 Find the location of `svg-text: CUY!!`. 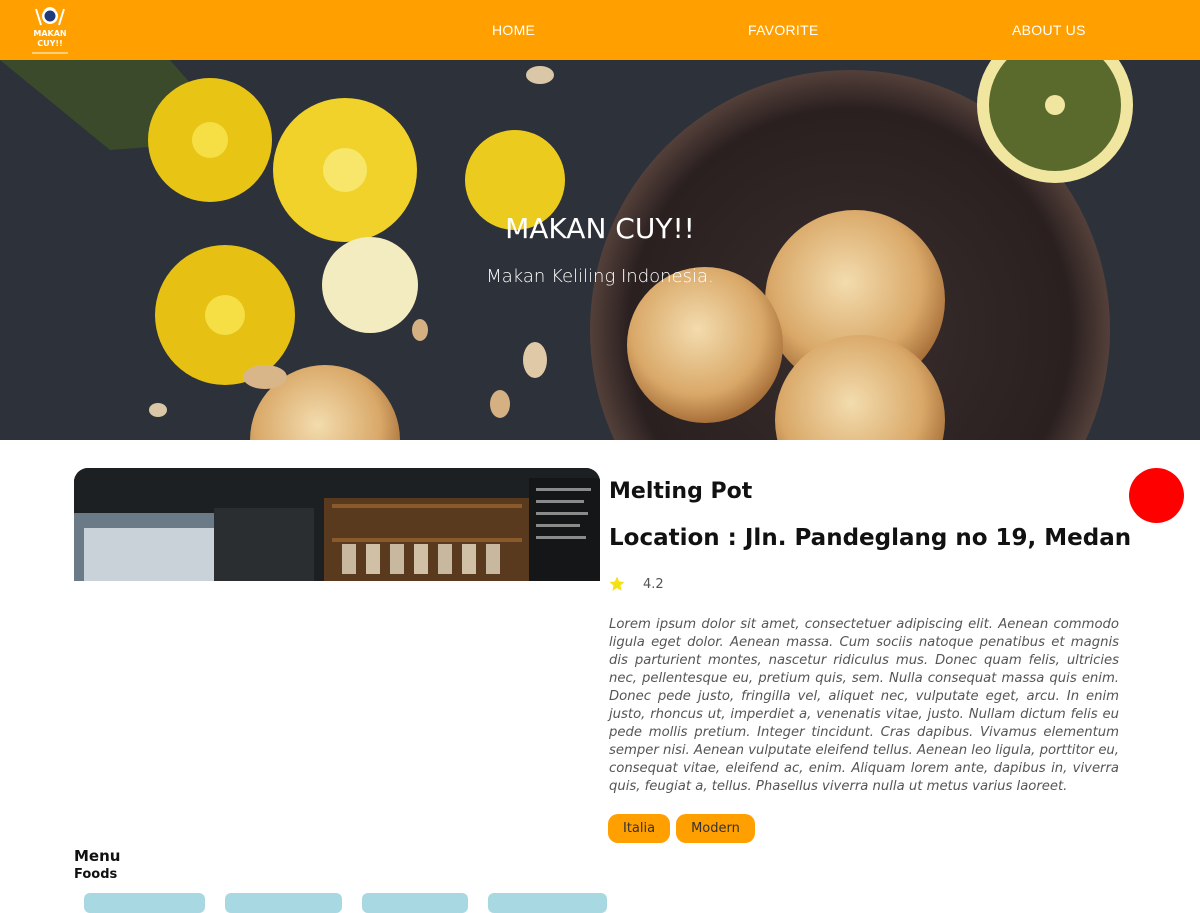

svg-text: CUY!! is located at coordinates (49, 43).